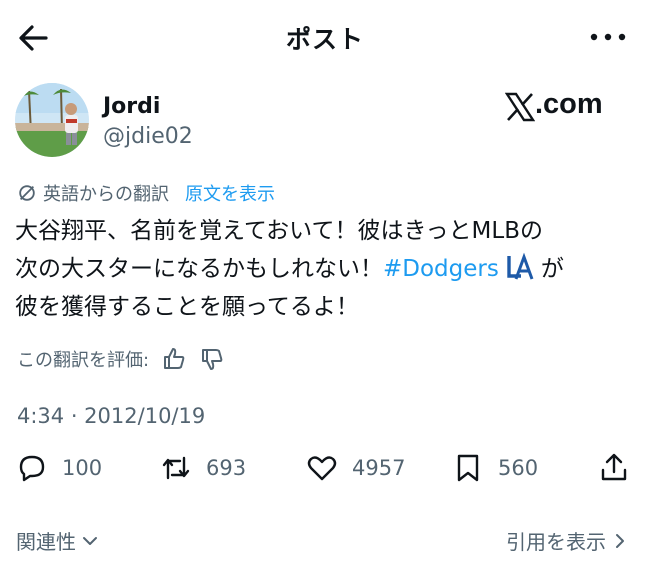 Image resolution: width=650 pixels, height=579 pixels. Describe the element at coordinates (552, 269) in the screenshot. I see `post-line-2-suffix: が` at that location.